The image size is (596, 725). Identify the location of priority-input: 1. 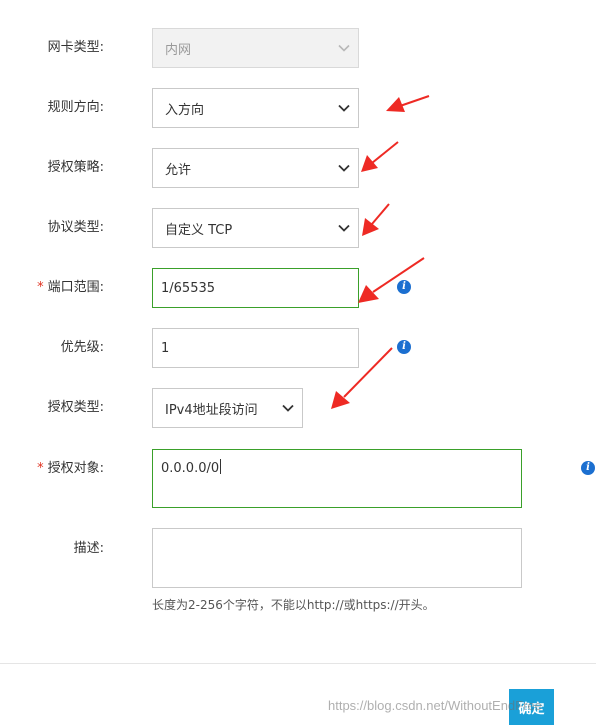
(255, 348).